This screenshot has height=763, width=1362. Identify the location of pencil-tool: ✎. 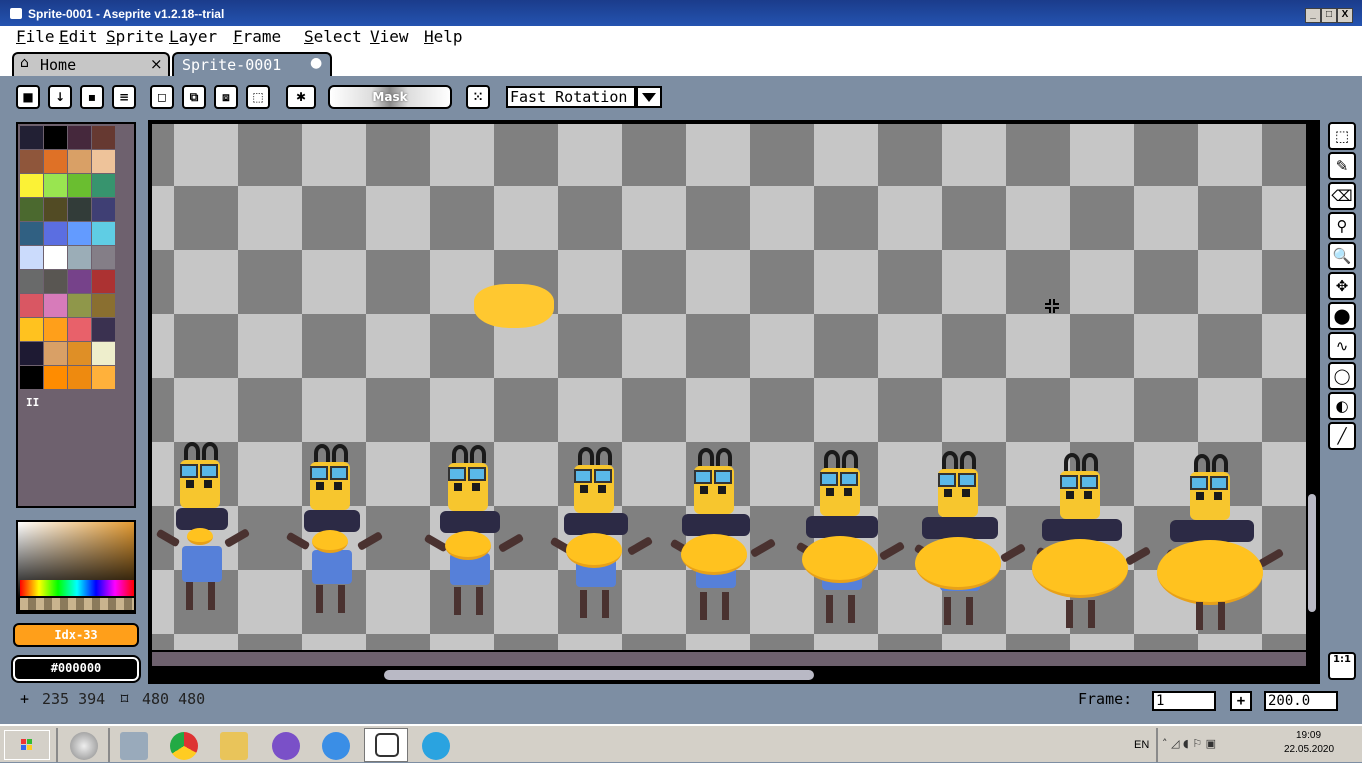
(1342, 166).